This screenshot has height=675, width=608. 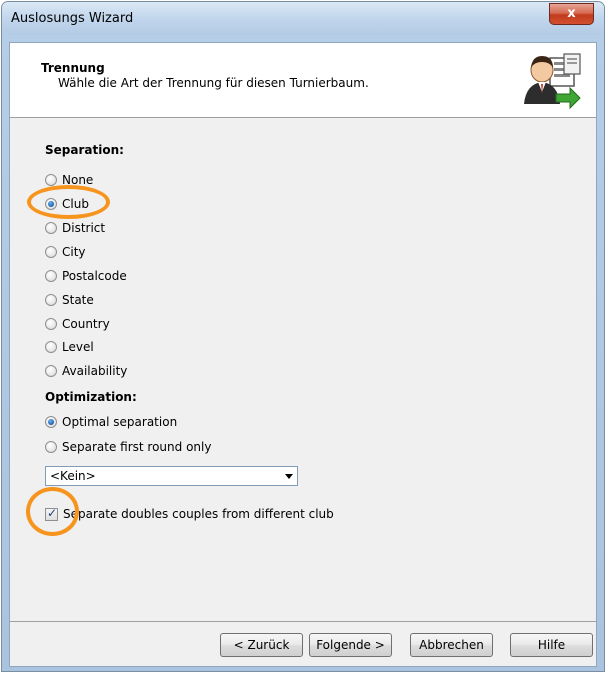 I want to click on radio-separation-country: Country, so click(x=77, y=324).